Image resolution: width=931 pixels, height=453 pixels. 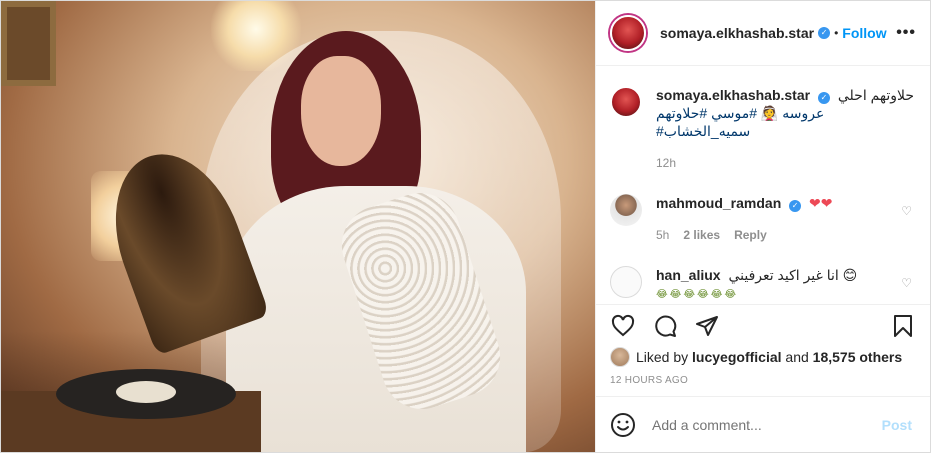 What do you see at coordinates (906, 33) in the screenshot?
I see `more-options-icon: •••` at bounding box center [906, 33].